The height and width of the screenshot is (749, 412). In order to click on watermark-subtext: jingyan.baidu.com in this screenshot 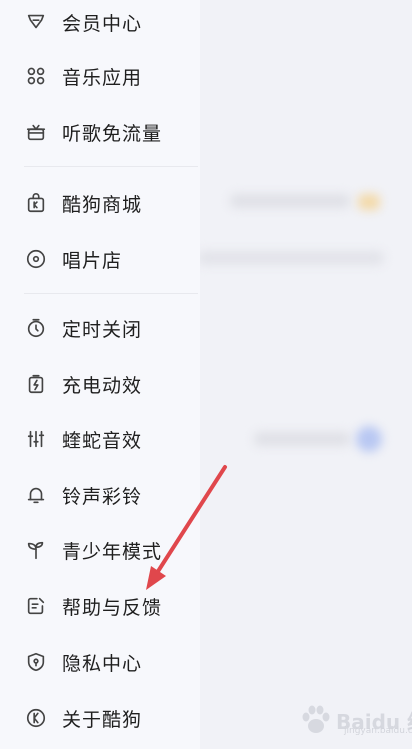, I will do `click(378, 731)`.